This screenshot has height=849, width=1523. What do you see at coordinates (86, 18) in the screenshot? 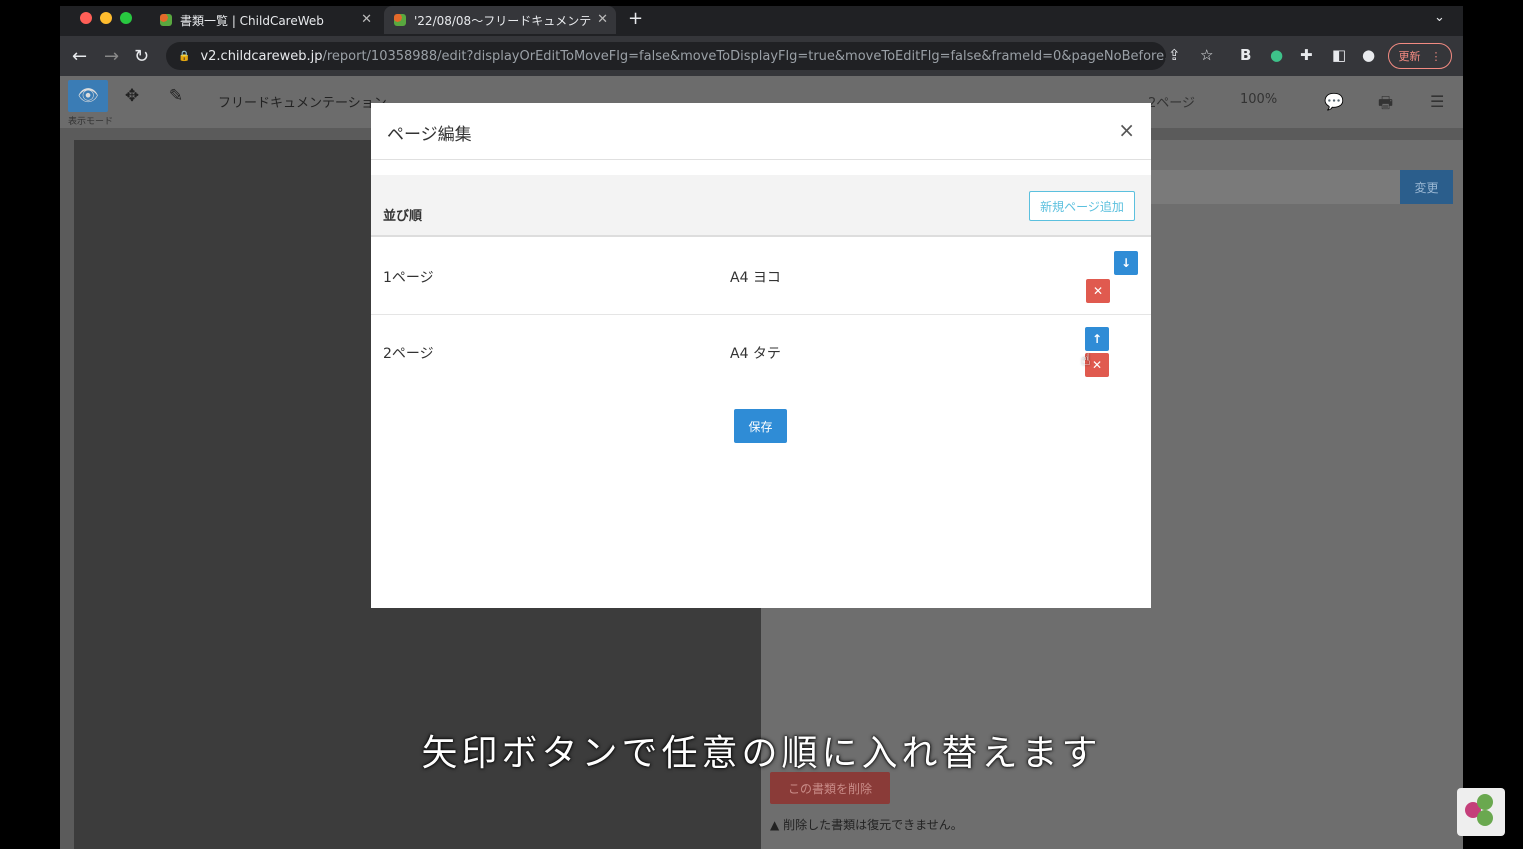
I see `close-window-dot` at bounding box center [86, 18].